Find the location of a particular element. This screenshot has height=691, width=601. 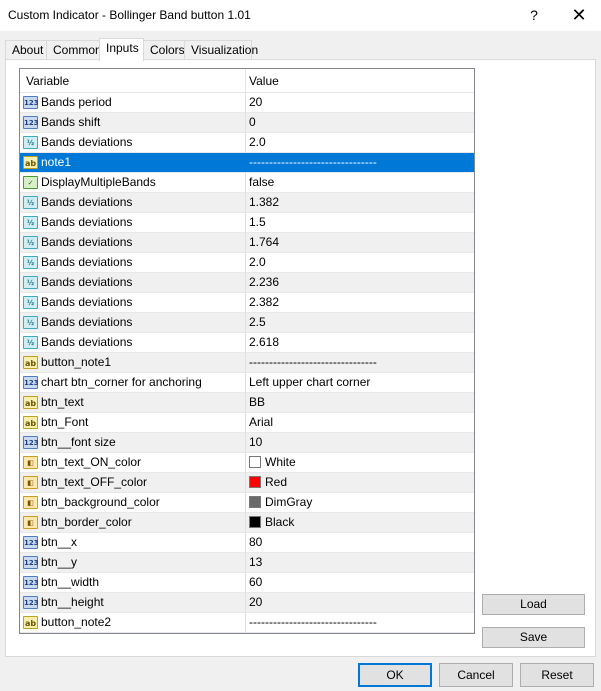

cancel-button: Cancel is located at coordinates (476, 675).